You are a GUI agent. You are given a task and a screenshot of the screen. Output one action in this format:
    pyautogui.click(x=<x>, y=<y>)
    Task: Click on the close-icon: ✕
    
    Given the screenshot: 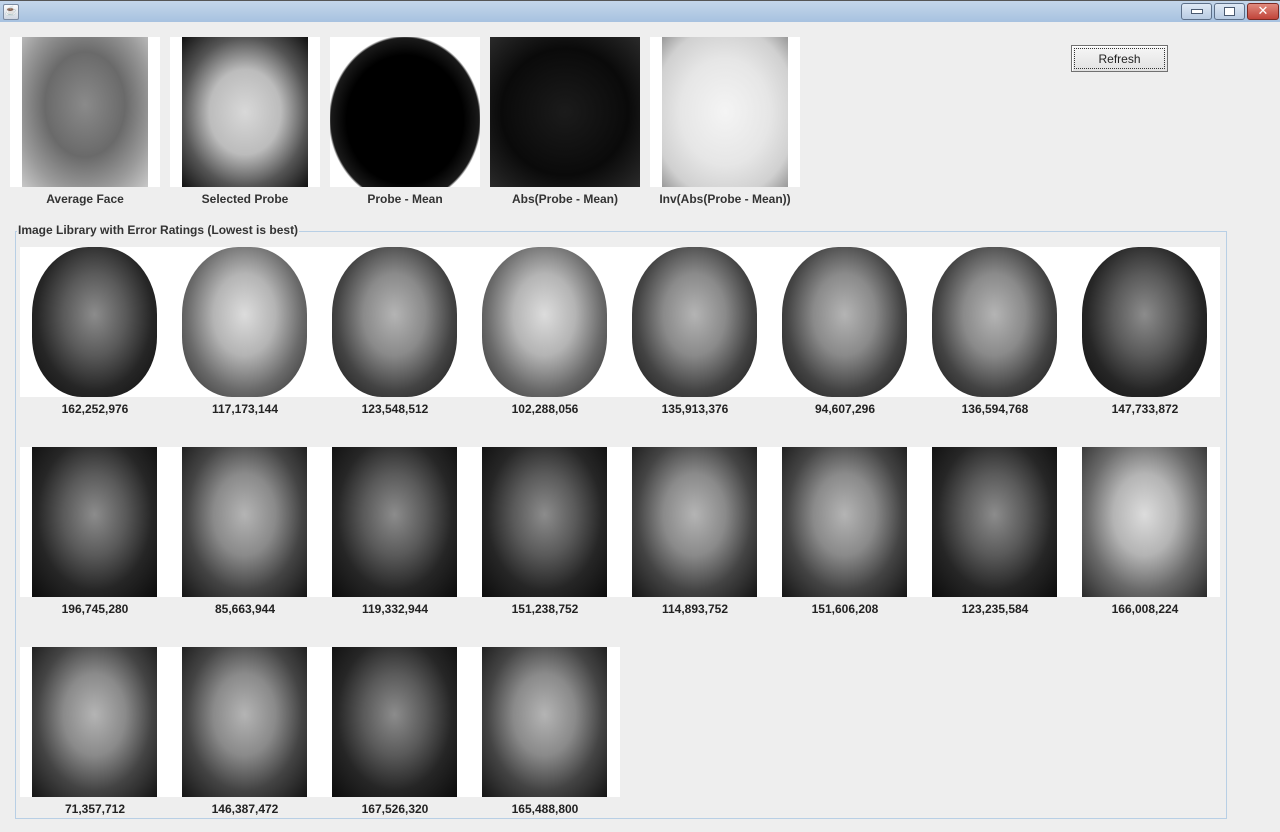 What is the action you would take?
    pyautogui.click(x=1263, y=11)
    